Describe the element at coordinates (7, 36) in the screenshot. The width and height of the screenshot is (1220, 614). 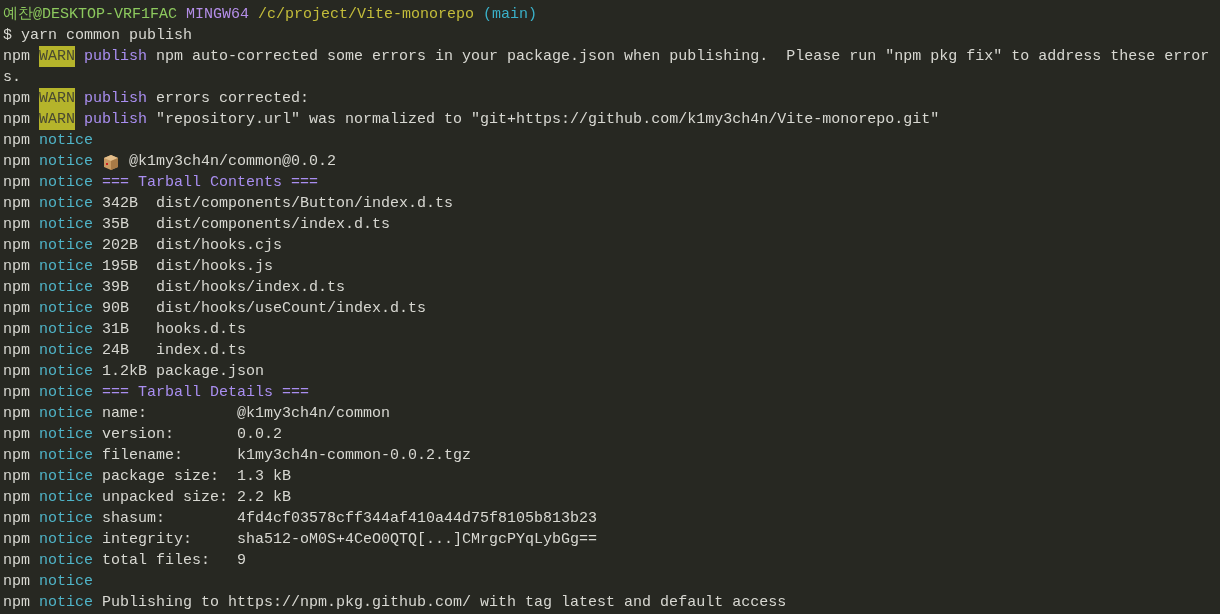
I see `prompt-symbol: $` at that location.